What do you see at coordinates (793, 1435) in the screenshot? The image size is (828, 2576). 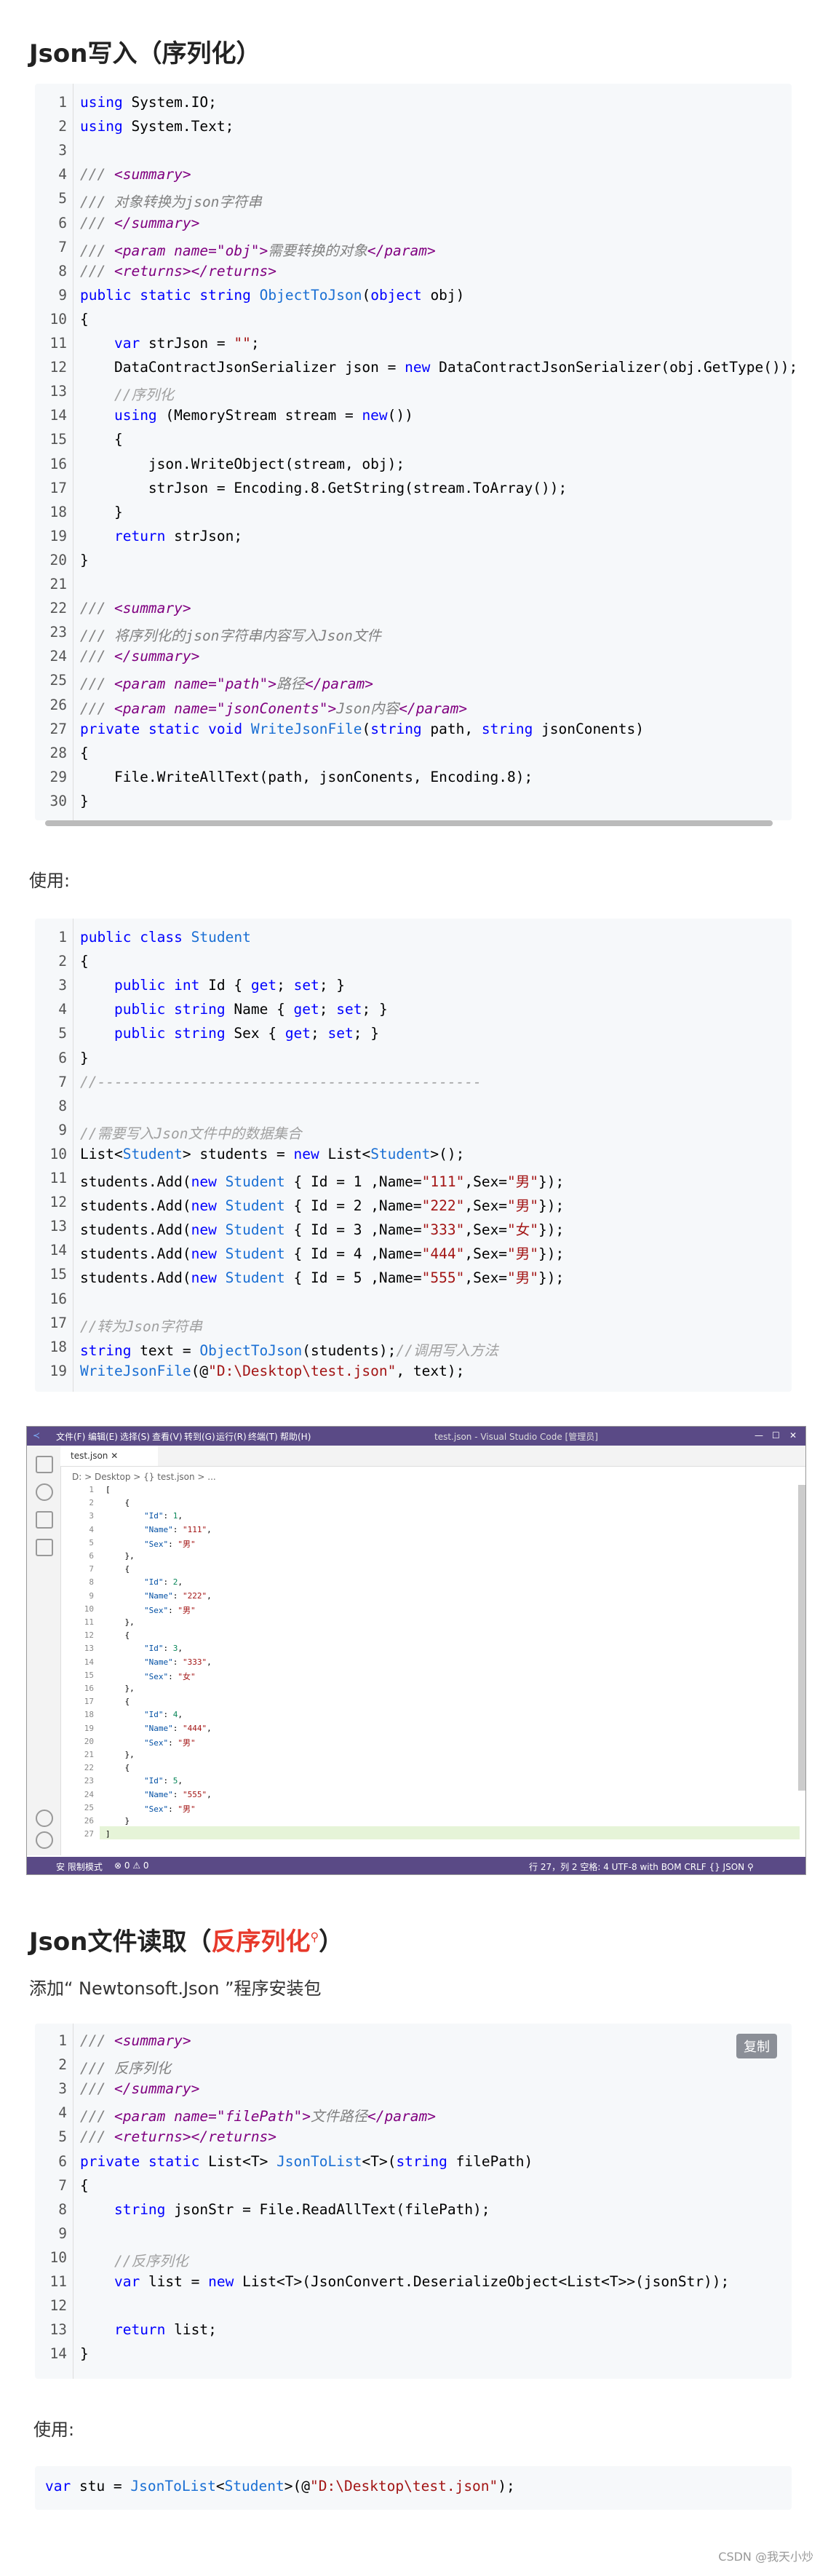 I see `close-icon: ✕` at bounding box center [793, 1435].